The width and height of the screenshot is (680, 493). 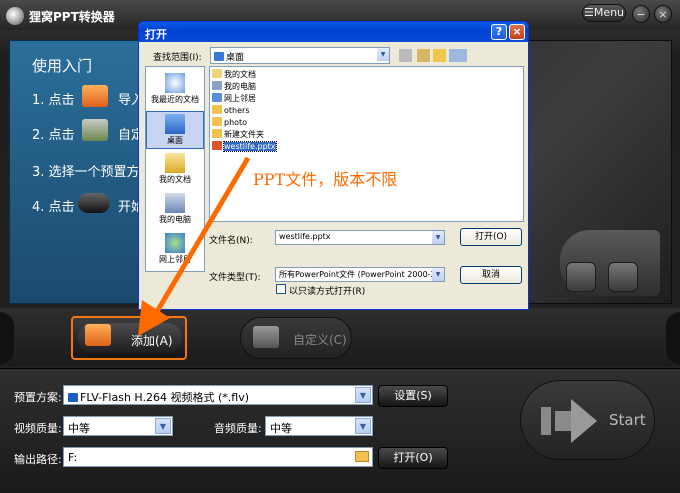 What do you see at coordinates (235, 58) in the screenshot?
I see `look-in-value: 桌面` at bounding box center [235, 58].